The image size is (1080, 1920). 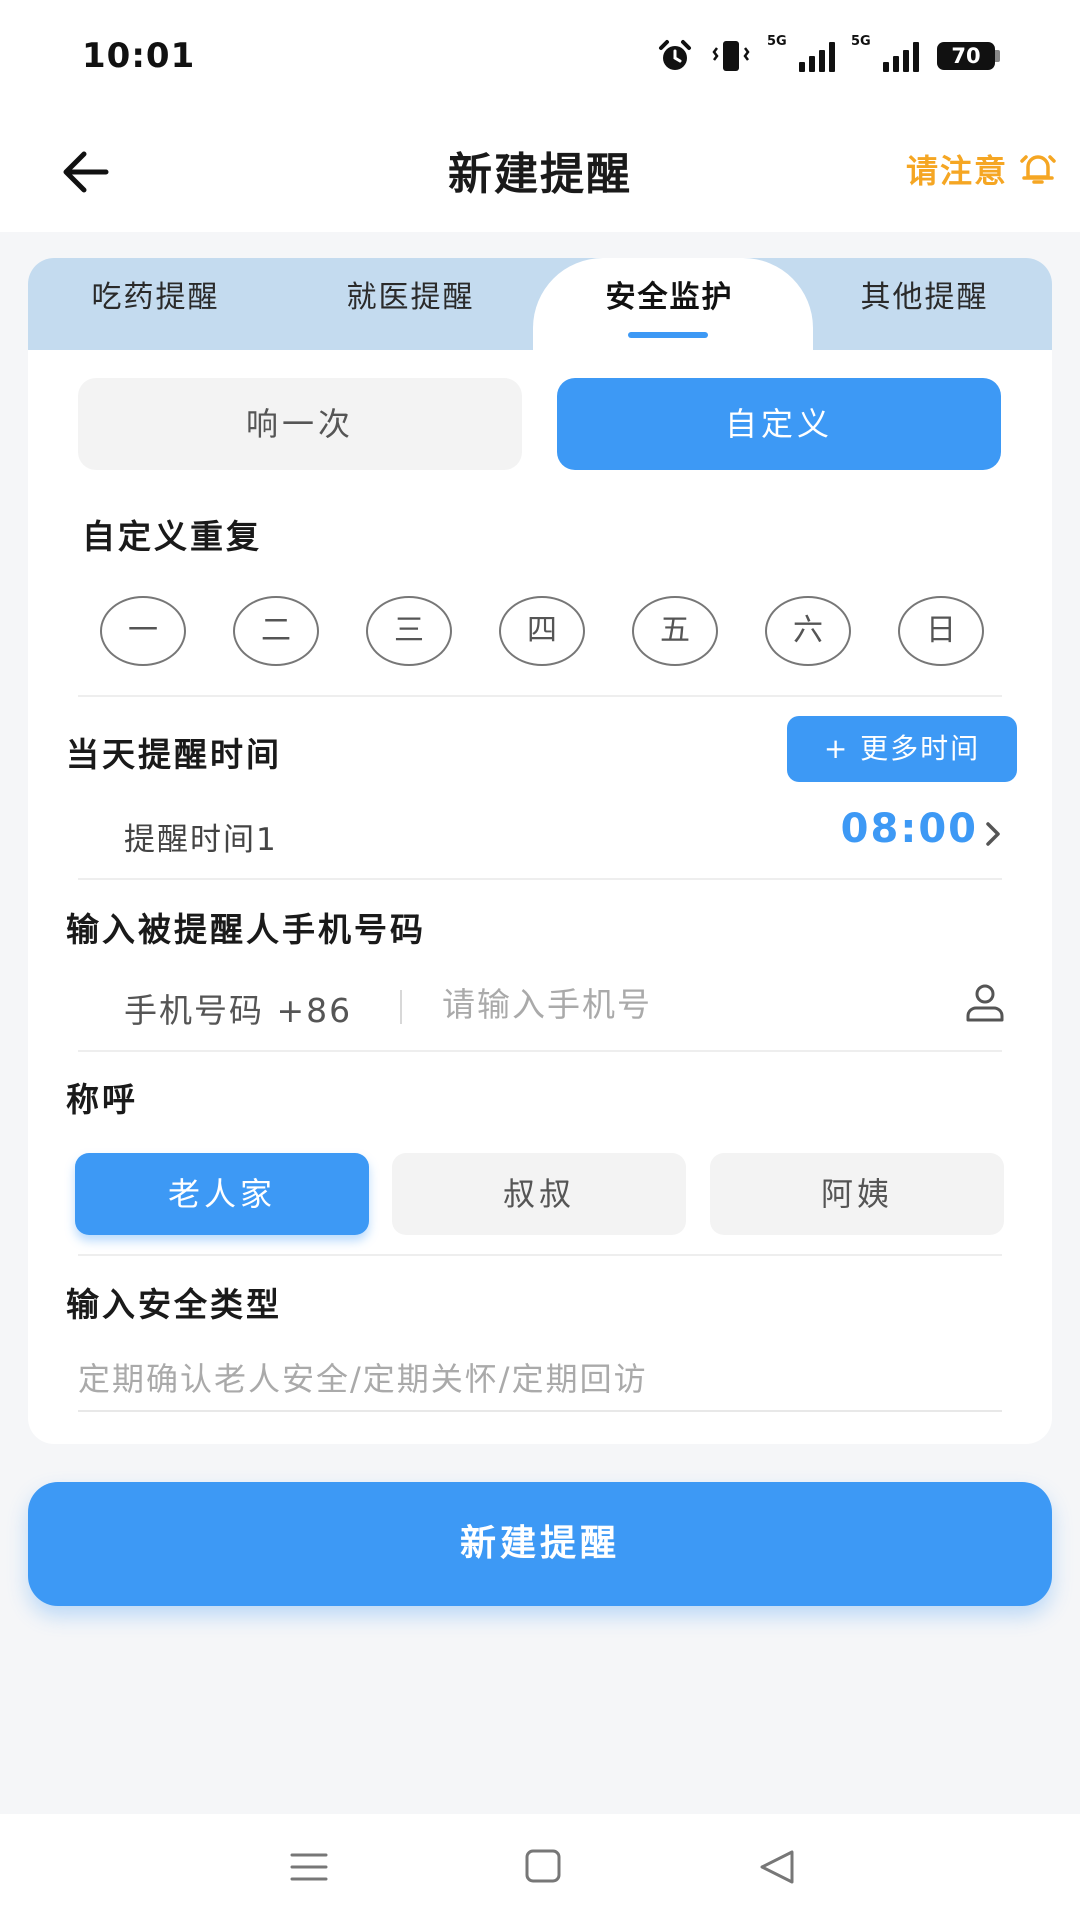 I want to click on system-navbar, so click(x=540, y=1867).